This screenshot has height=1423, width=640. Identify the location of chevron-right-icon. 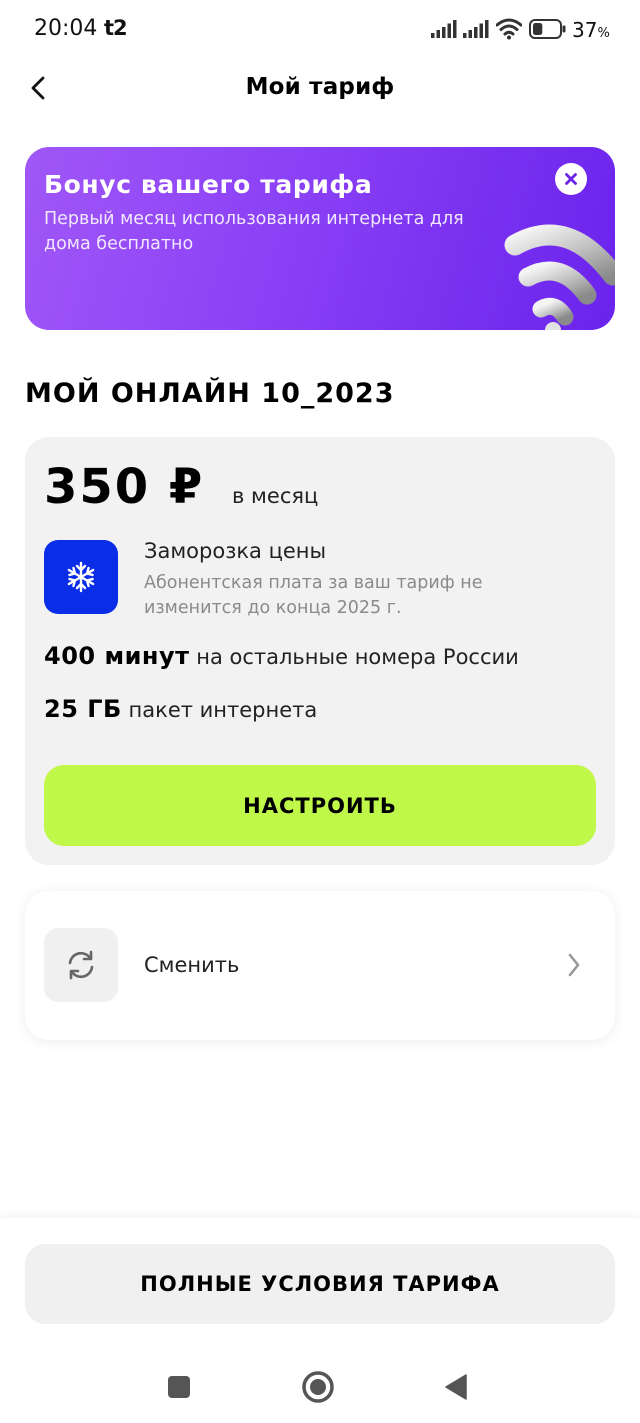
(574, 965).